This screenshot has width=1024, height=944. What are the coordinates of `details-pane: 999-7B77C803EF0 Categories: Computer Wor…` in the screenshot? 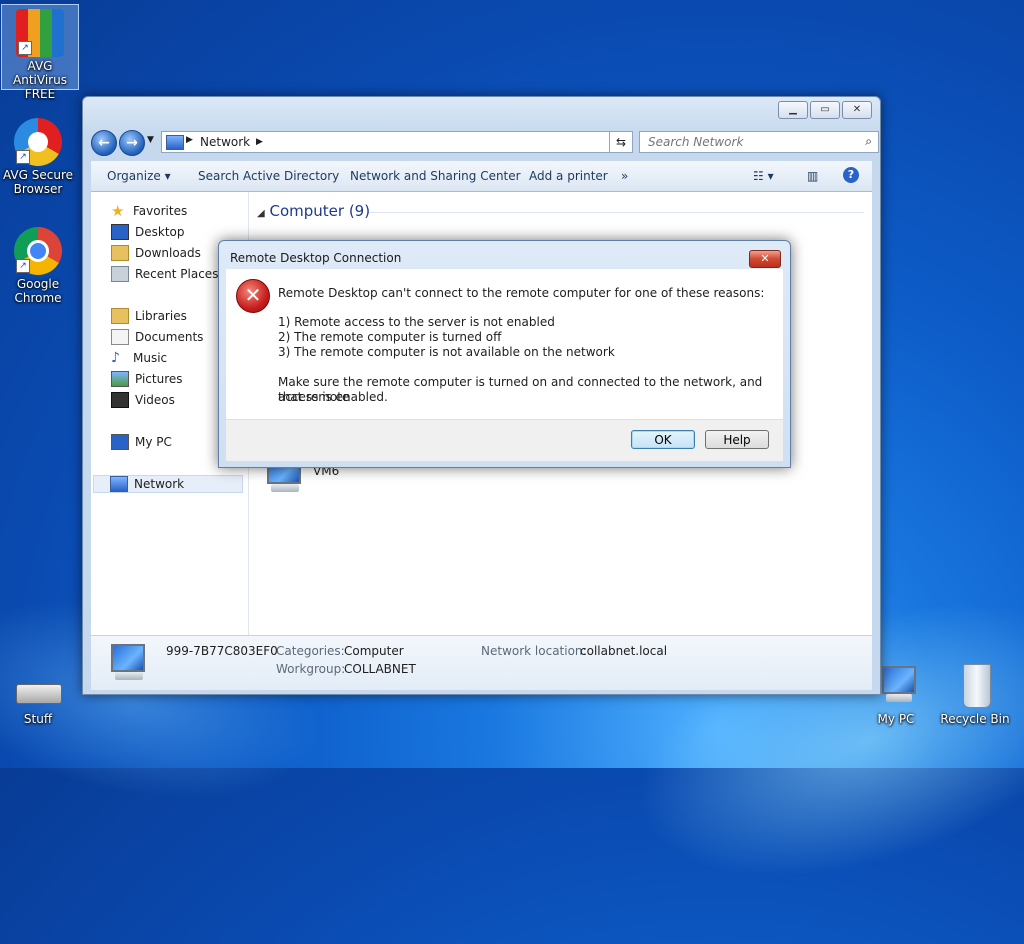 It's located at (481, 662).